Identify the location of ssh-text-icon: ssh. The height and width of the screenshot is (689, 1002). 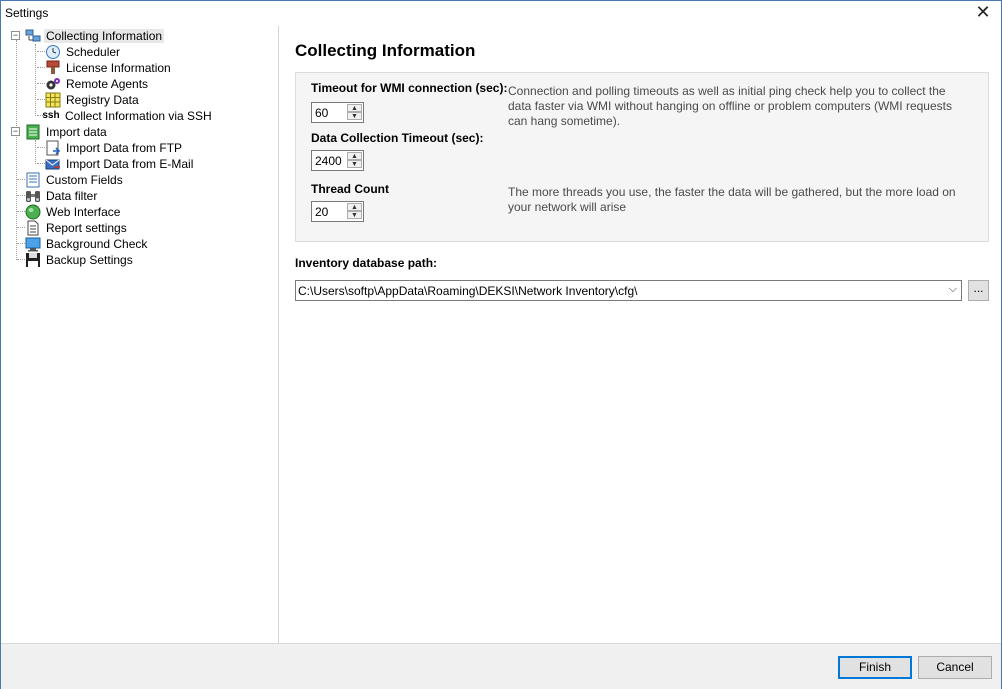
(51, 115).